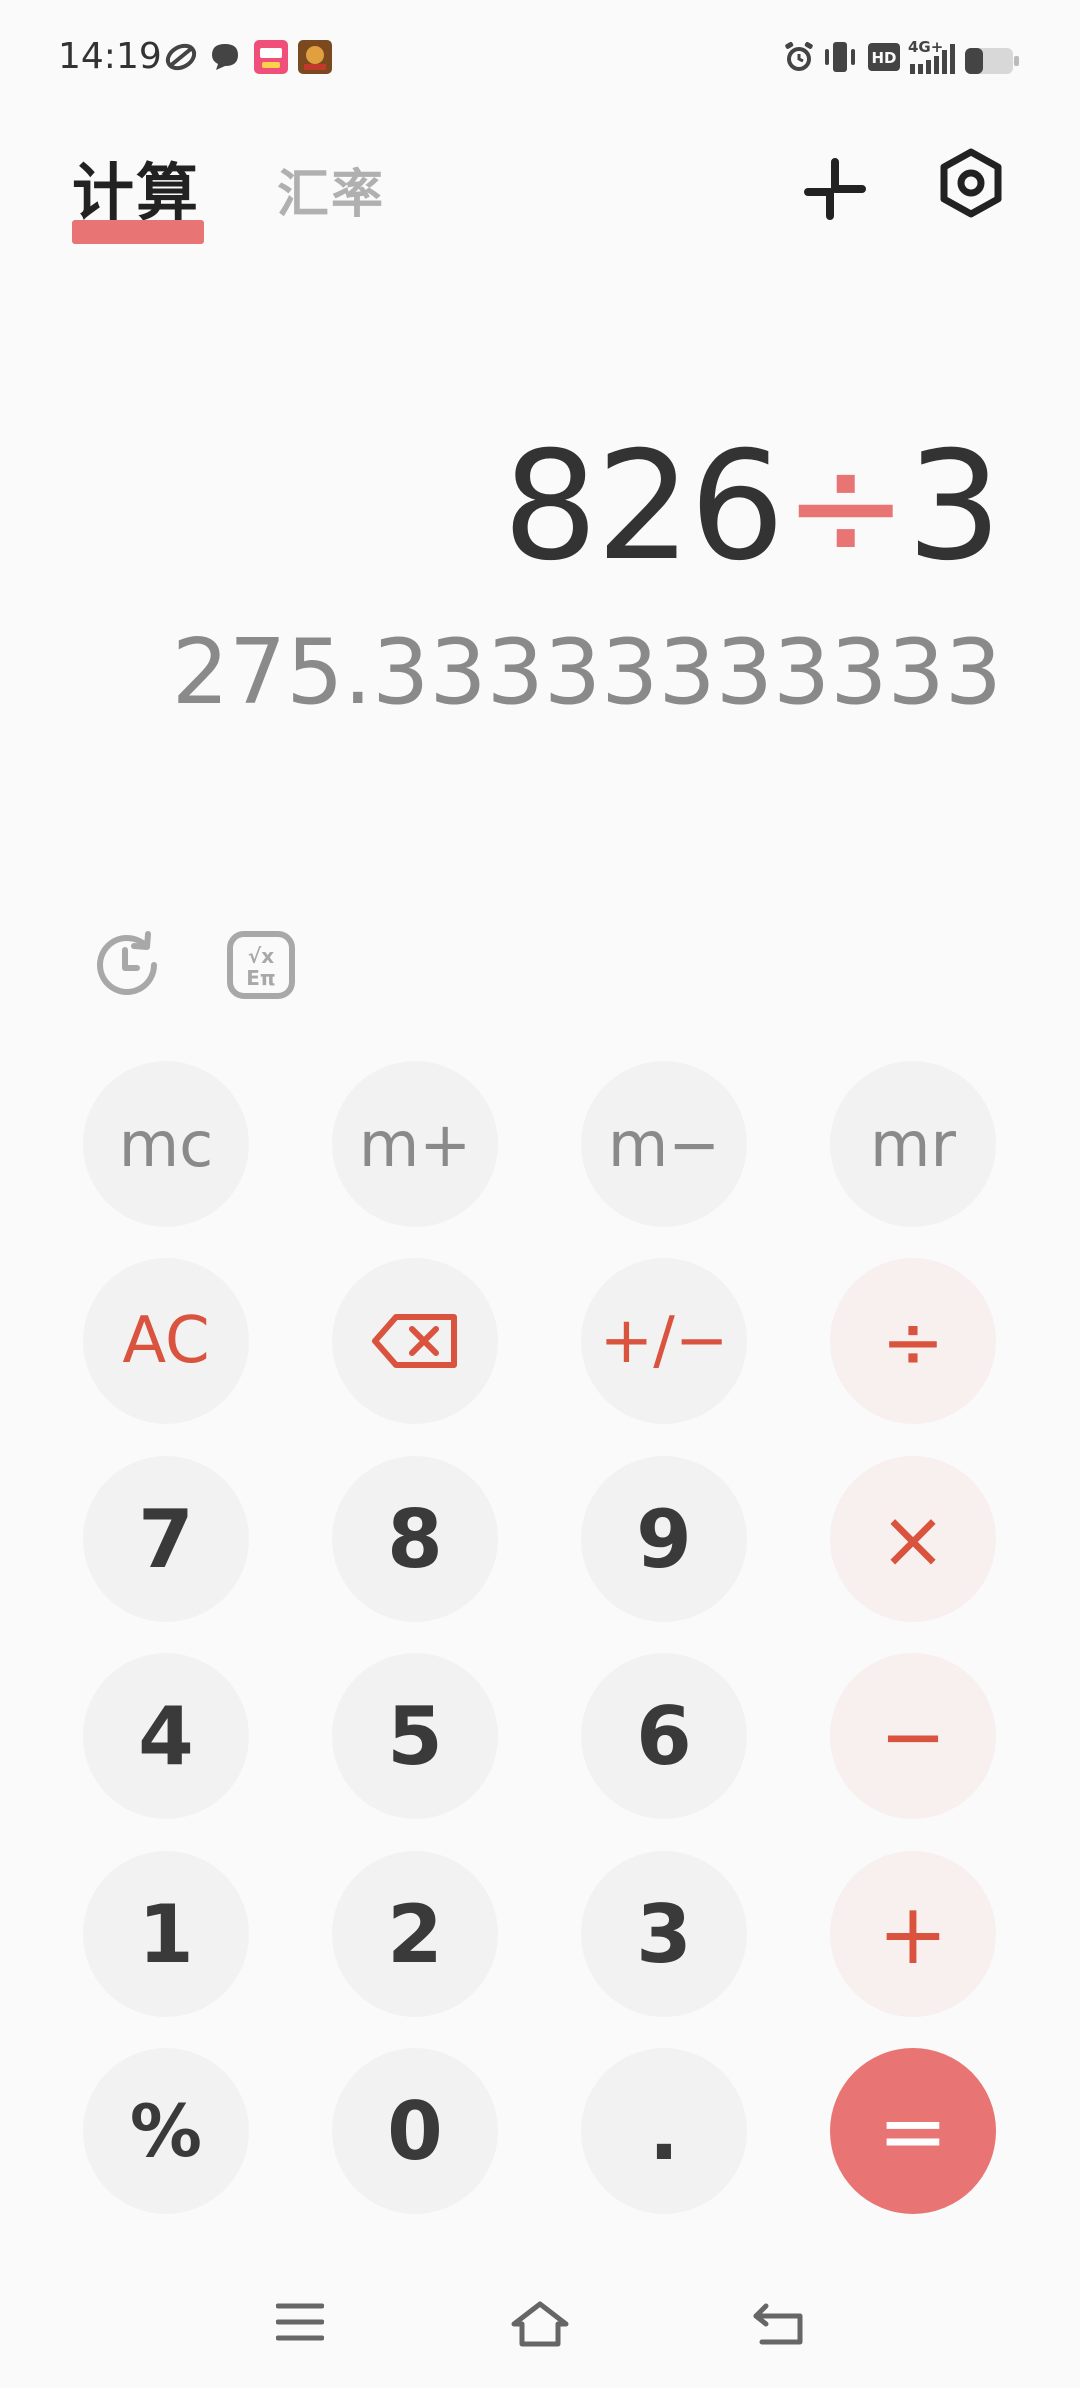 The width and height of the screenshot is (1080, 2388). What do you see at coordinates (913, 1736) in the screenshot?
I see `minus-button: −` at bounding box center [913, 1736].